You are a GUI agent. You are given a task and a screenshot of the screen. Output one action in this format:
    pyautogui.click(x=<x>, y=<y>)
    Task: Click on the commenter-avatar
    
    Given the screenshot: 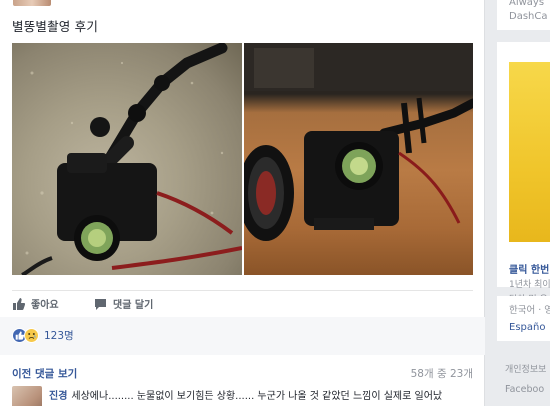 What is the action you would take?
    pyautogui.click(x=27, y=396)
    